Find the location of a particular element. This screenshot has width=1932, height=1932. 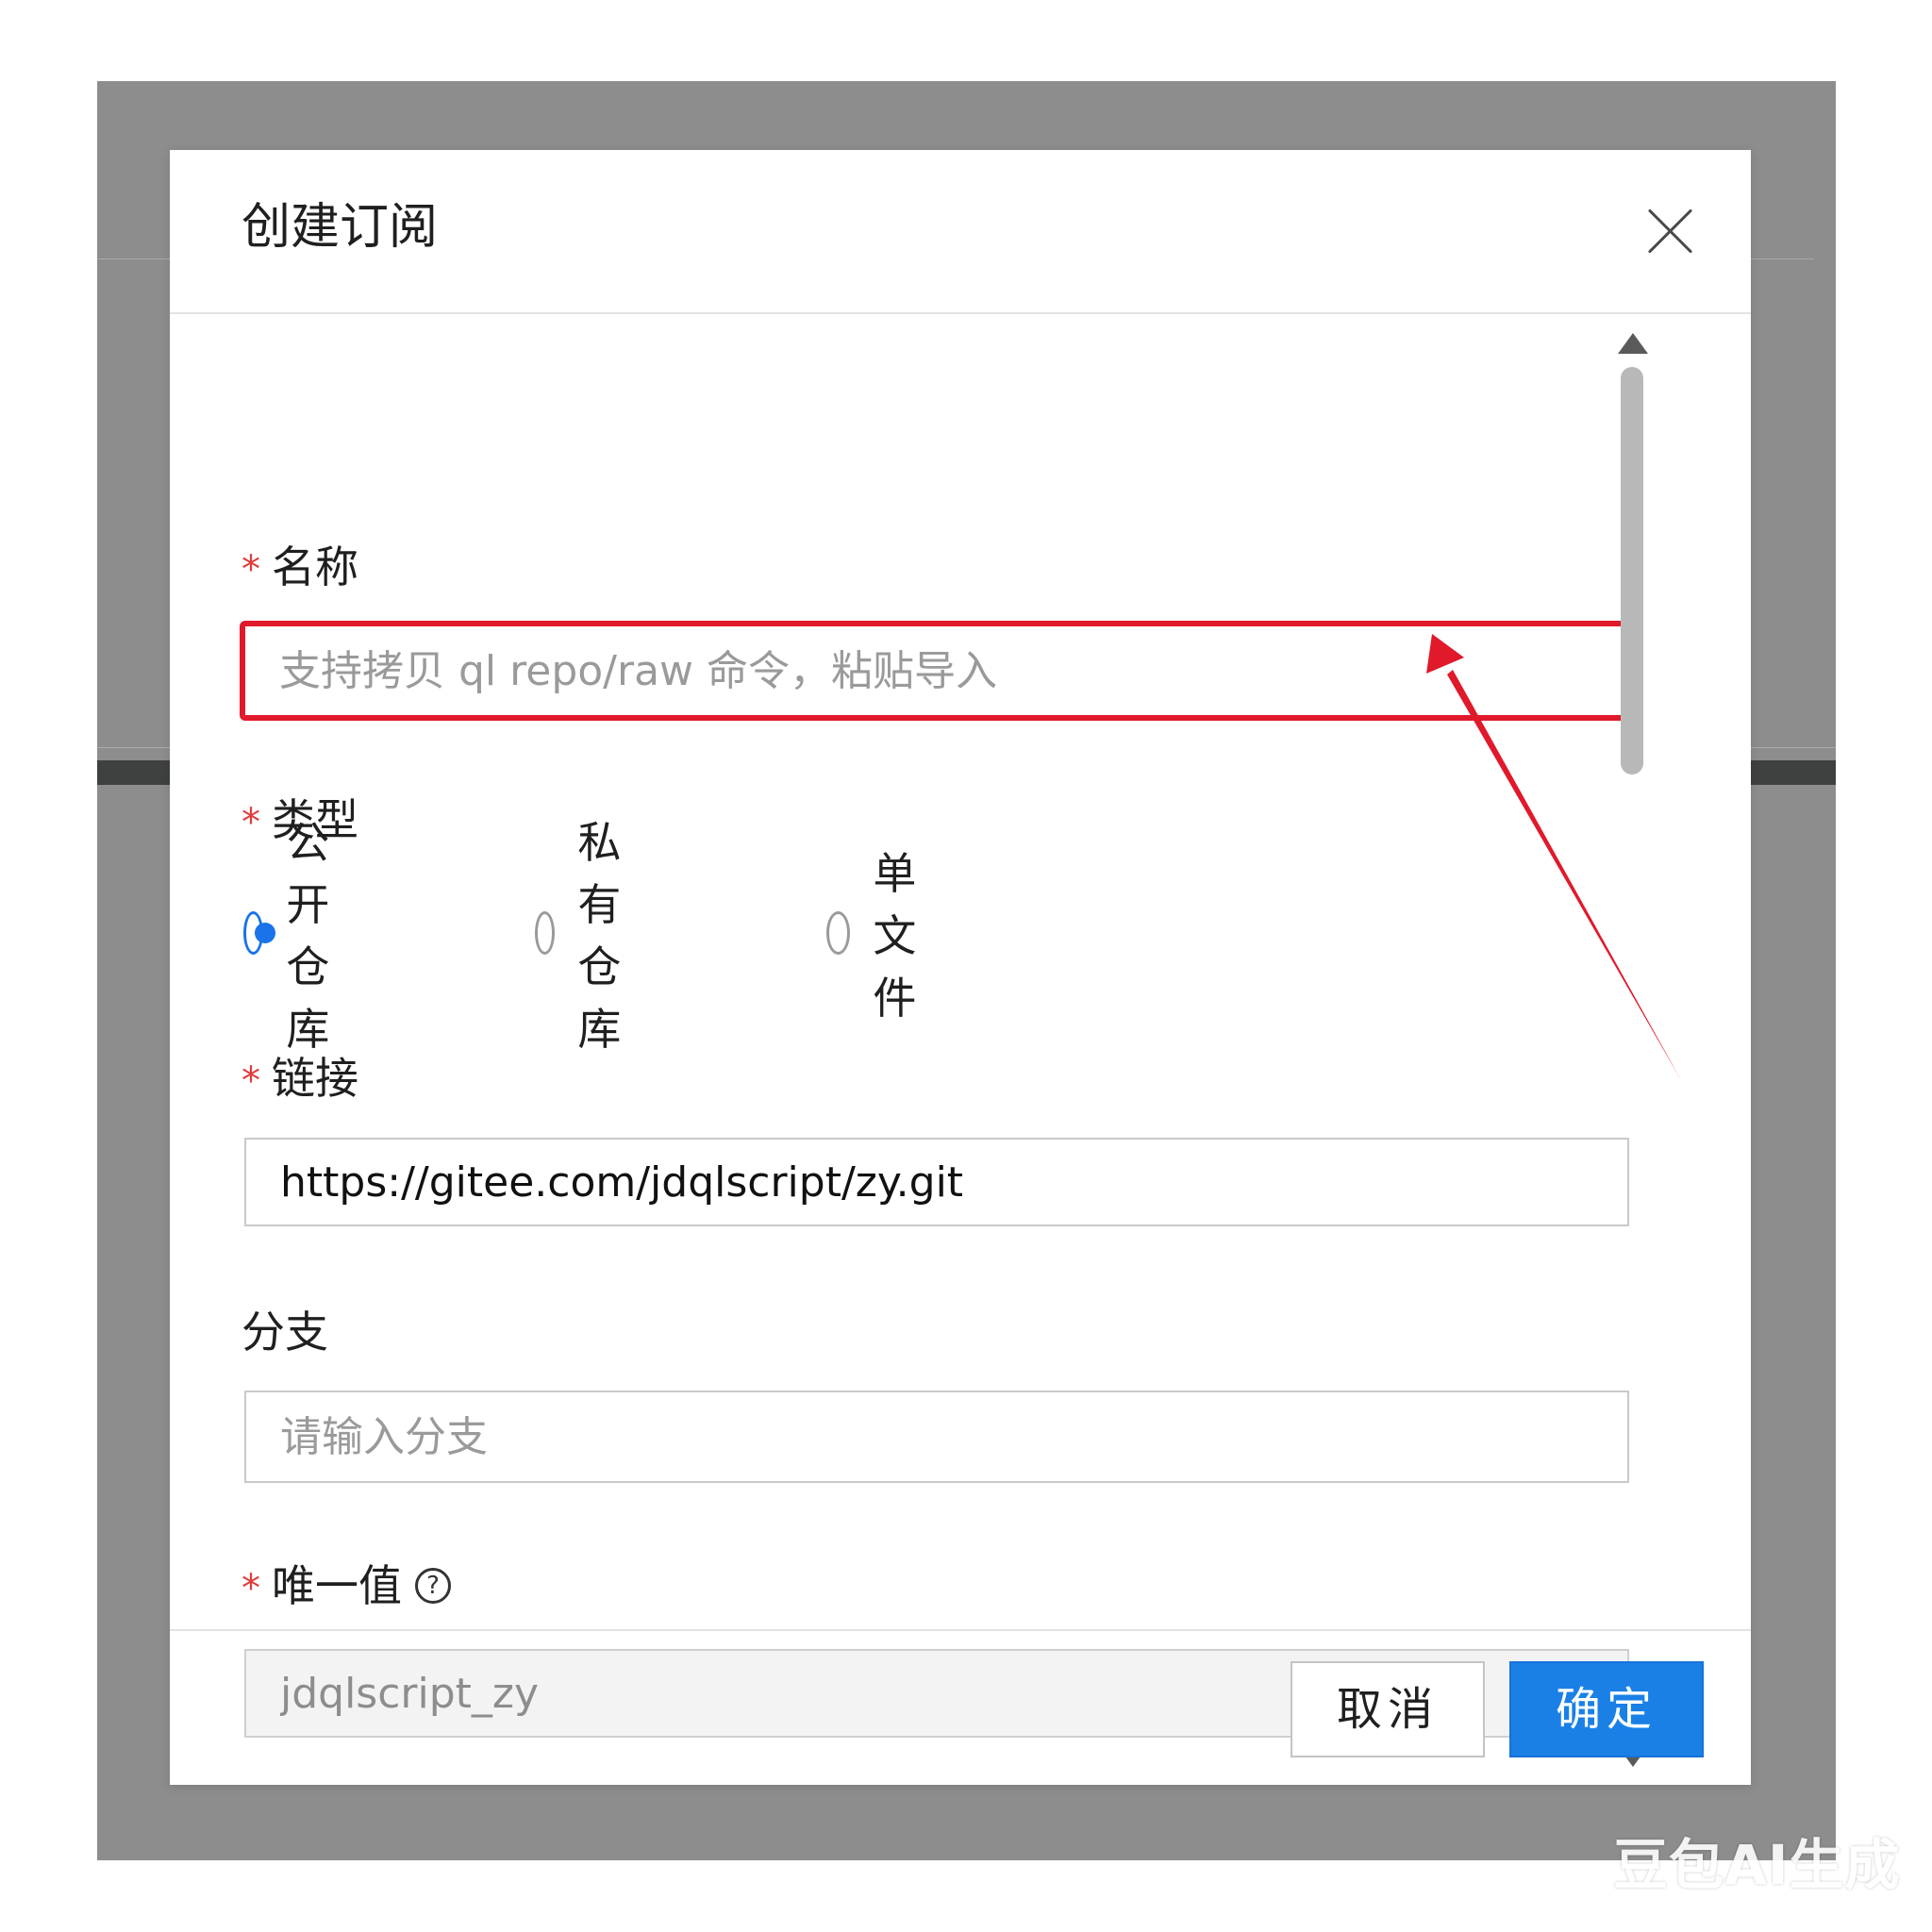

confirm-button: 确定 is located at coordinates (1606, 1709).